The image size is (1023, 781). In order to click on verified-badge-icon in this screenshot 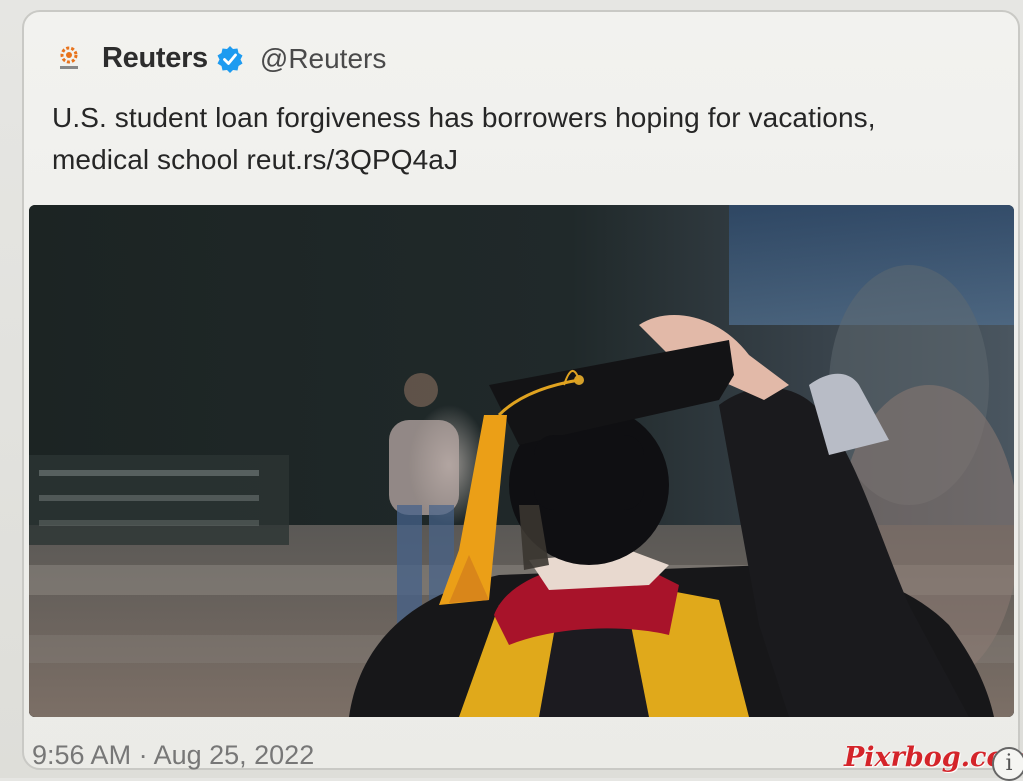, I will do `click(230, 59)`.